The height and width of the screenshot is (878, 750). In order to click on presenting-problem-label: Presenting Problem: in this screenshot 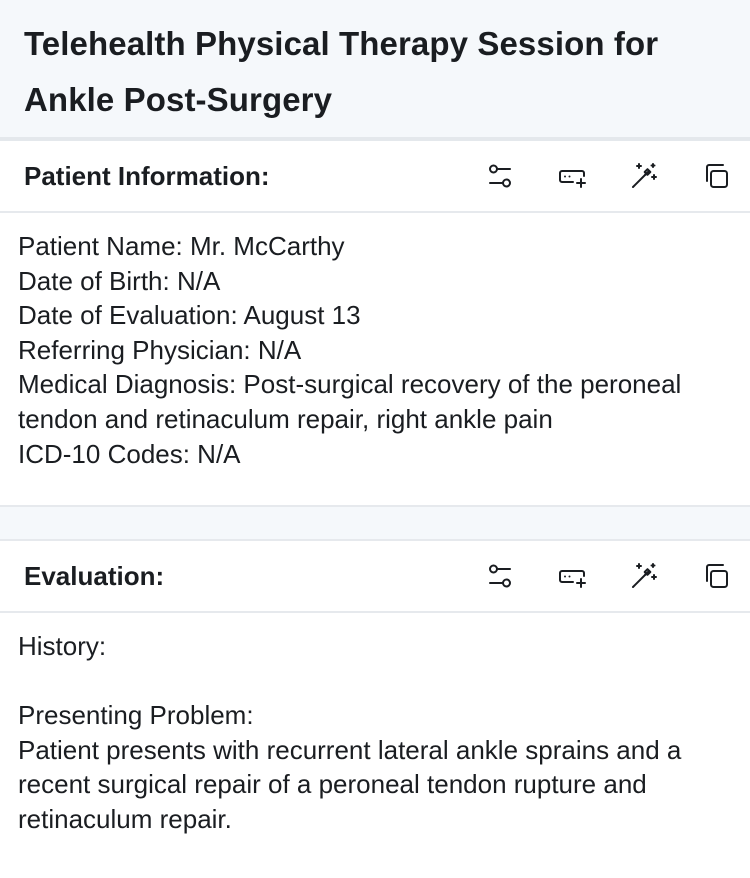, I will do `click(136, 715)`.